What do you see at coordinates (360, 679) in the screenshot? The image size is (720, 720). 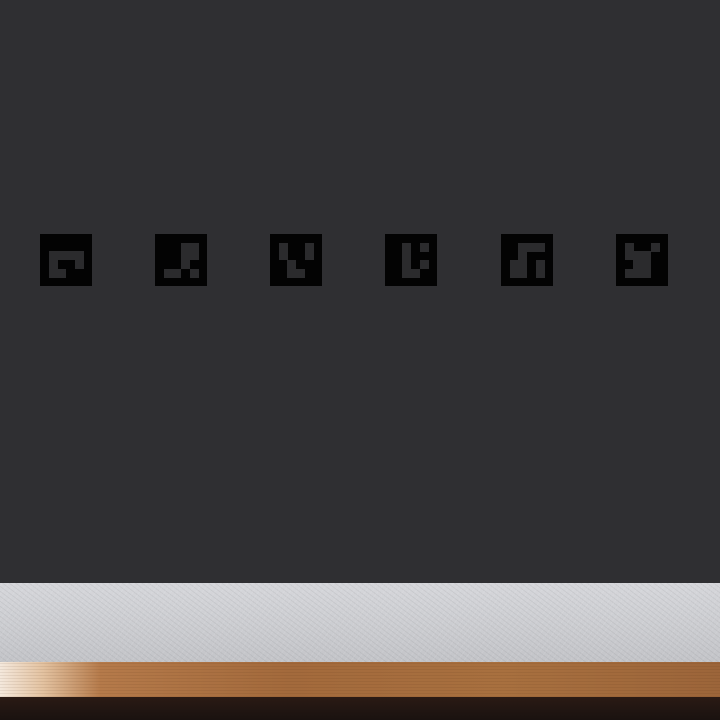 I see `wooden-shelf` at bounding box center [360, 679].